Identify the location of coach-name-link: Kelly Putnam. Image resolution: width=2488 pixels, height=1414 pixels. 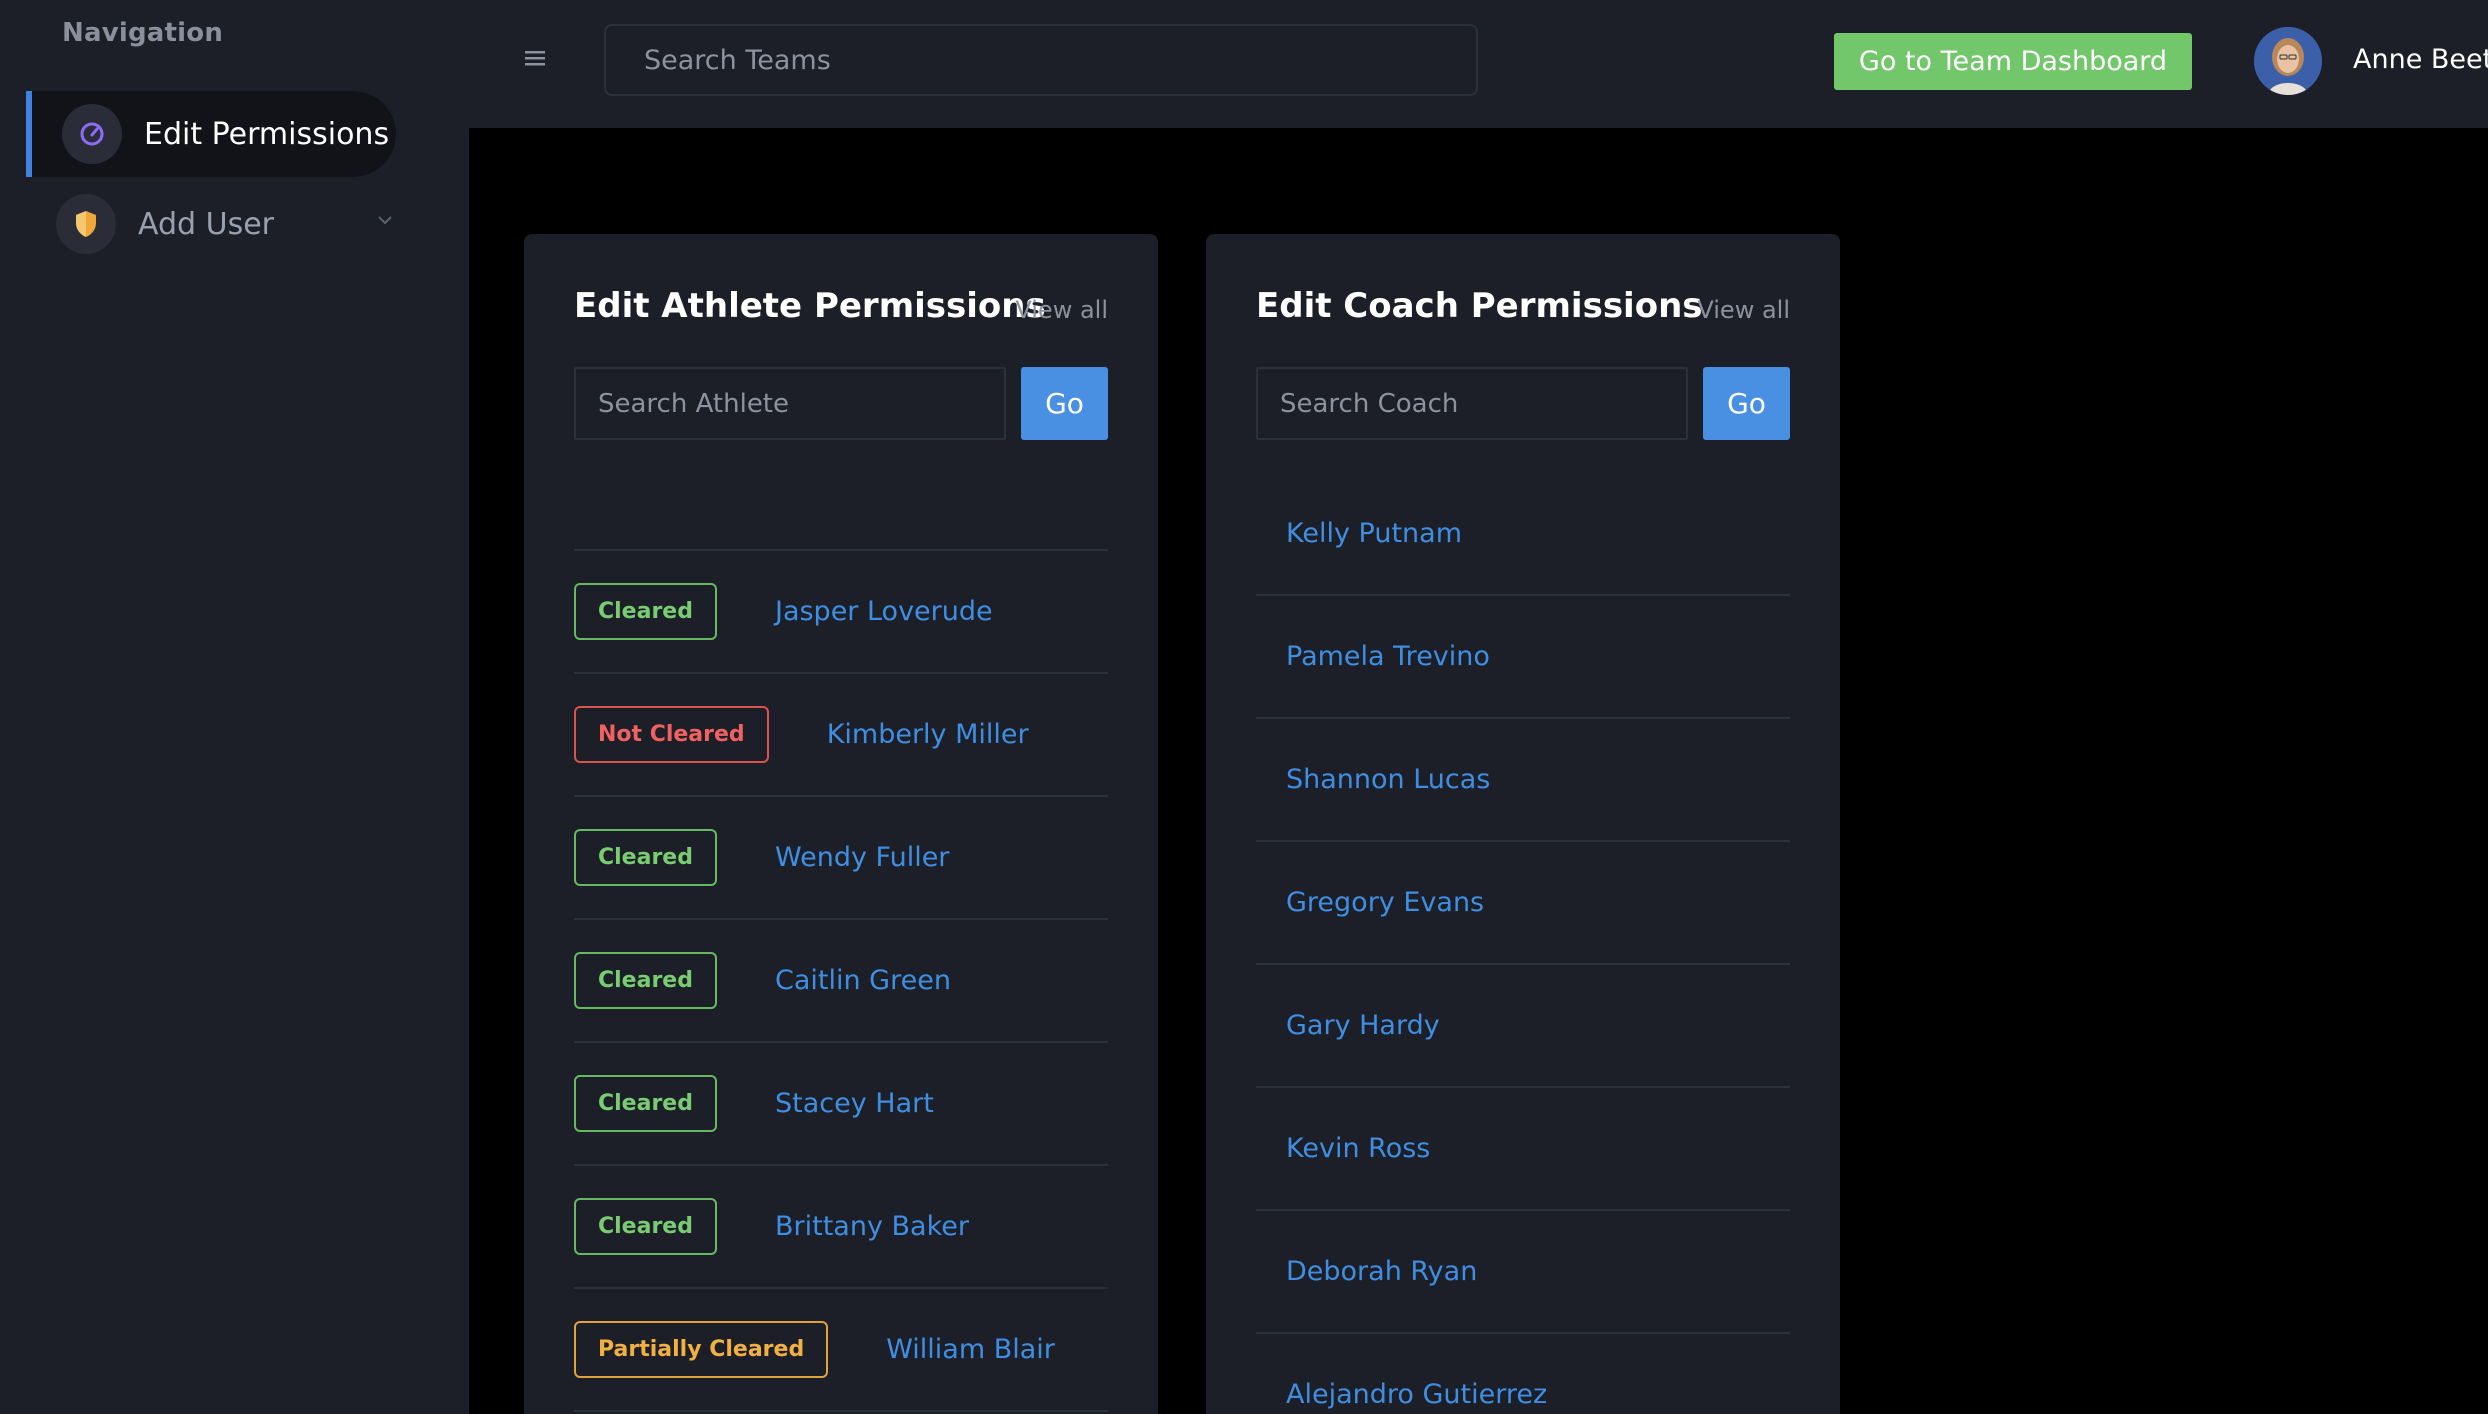
(1374, 533).